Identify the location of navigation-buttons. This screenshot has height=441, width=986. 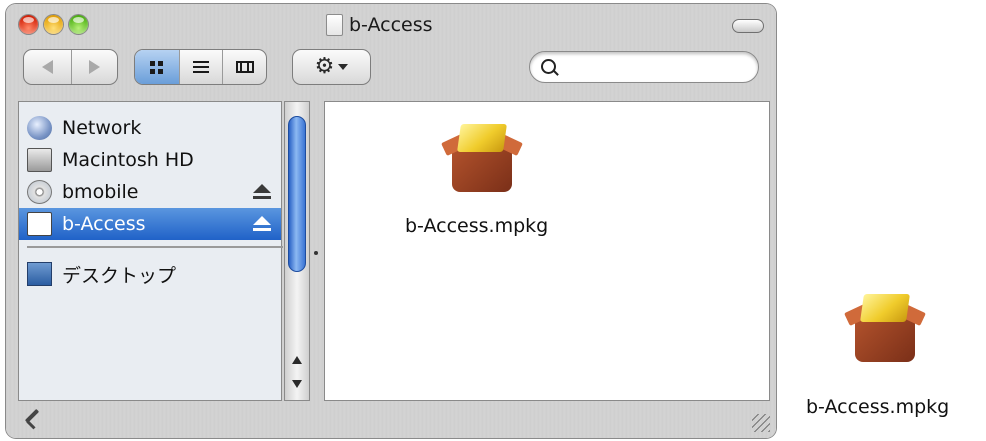
(70, 67).